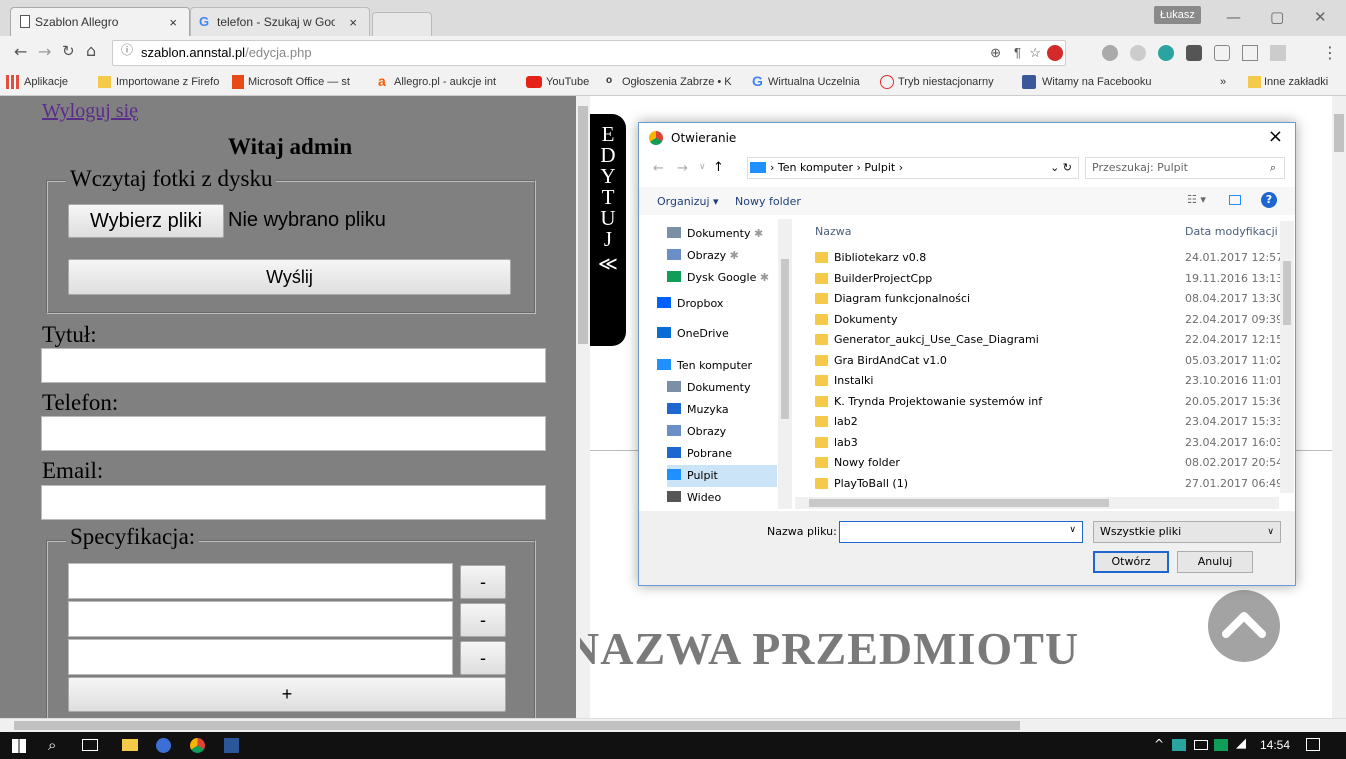  I want to click on title-input, so click(293, 365).